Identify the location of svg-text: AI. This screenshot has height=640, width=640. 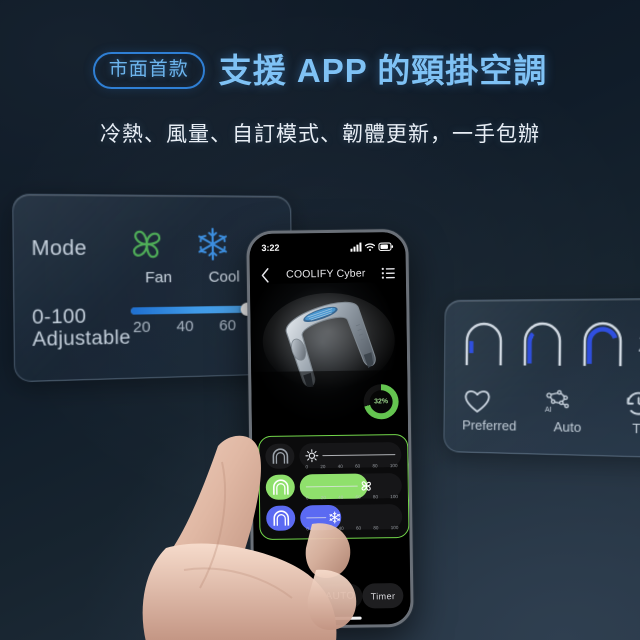
(548, 410).